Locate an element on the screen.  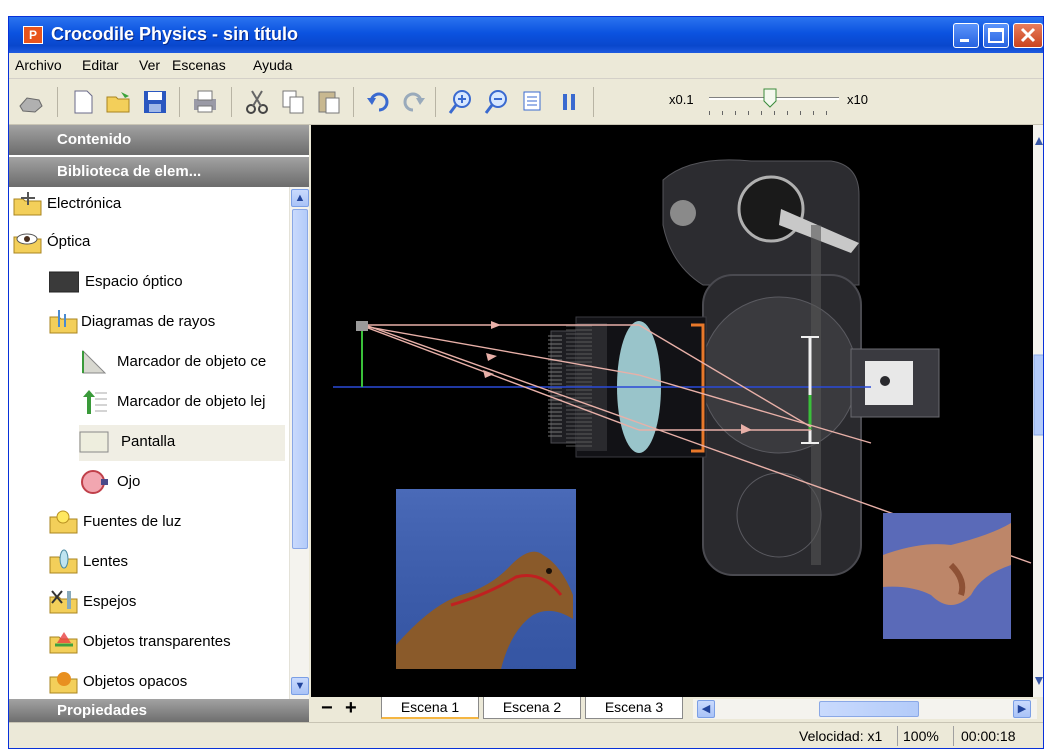
camel-photo is located at coordinates (486, 579).